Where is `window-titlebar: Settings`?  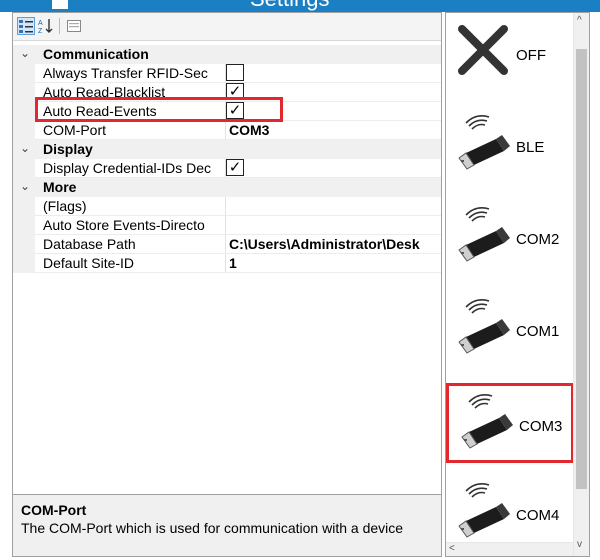
window-titlebar: Settings is located at coordinates (300, 6).